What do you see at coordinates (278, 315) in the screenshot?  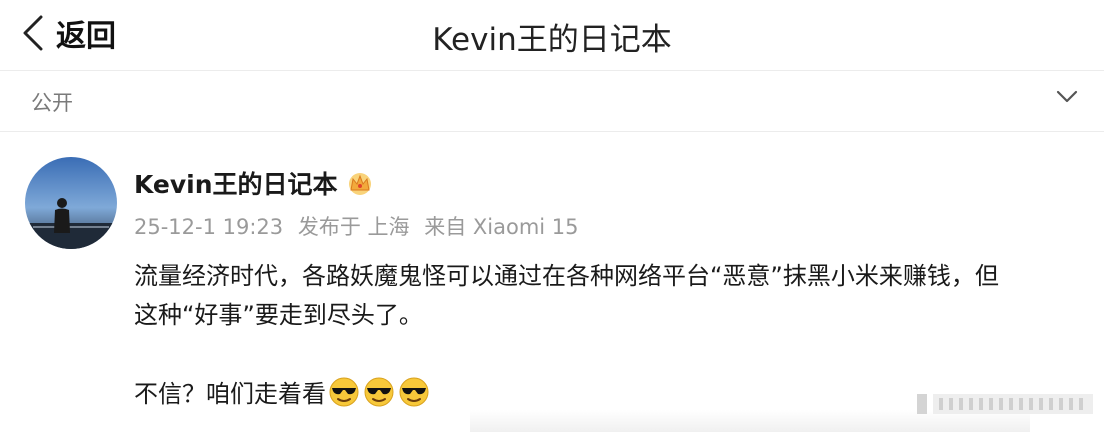 I see `content-line-2: 这种“好事”要走到尽头了。` at bounding box center [278, 315].